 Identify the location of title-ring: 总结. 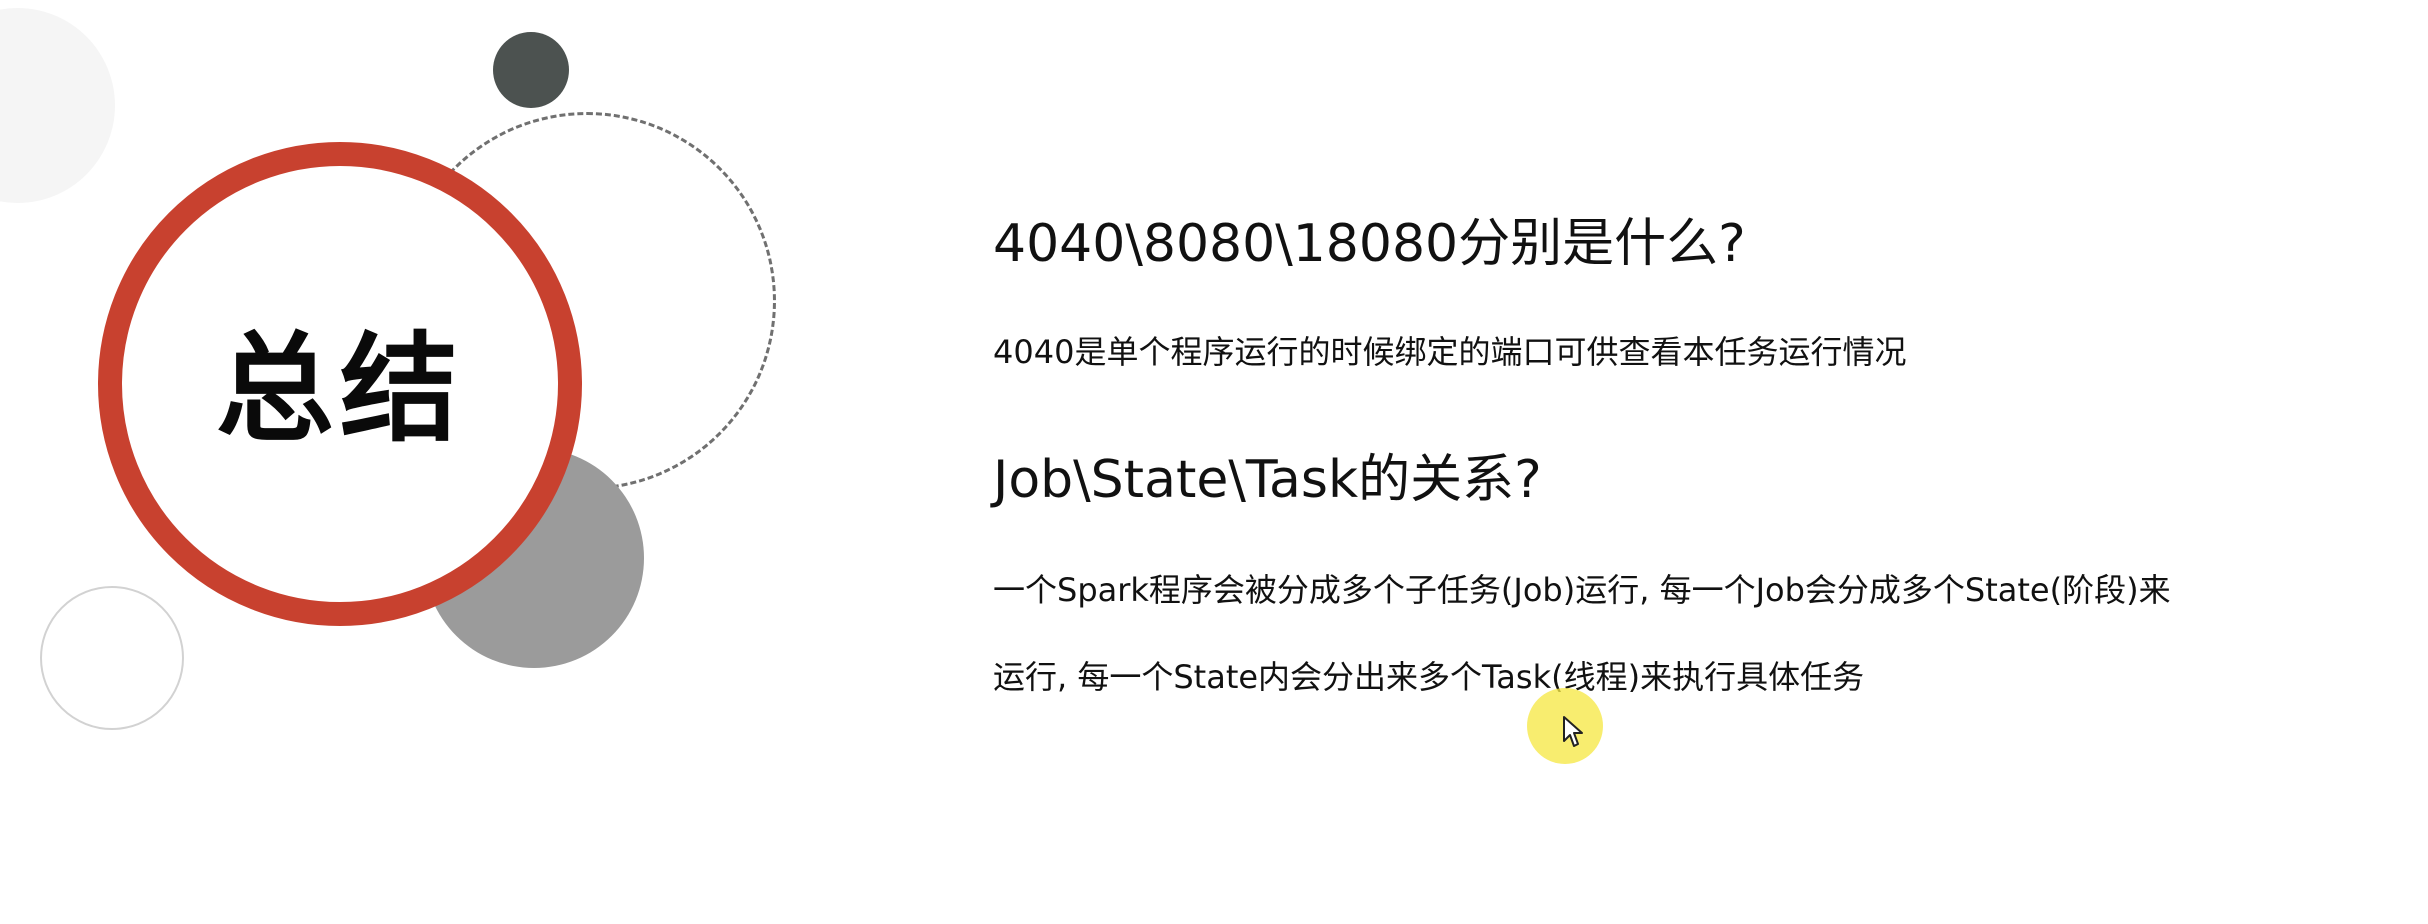
(340, 384).